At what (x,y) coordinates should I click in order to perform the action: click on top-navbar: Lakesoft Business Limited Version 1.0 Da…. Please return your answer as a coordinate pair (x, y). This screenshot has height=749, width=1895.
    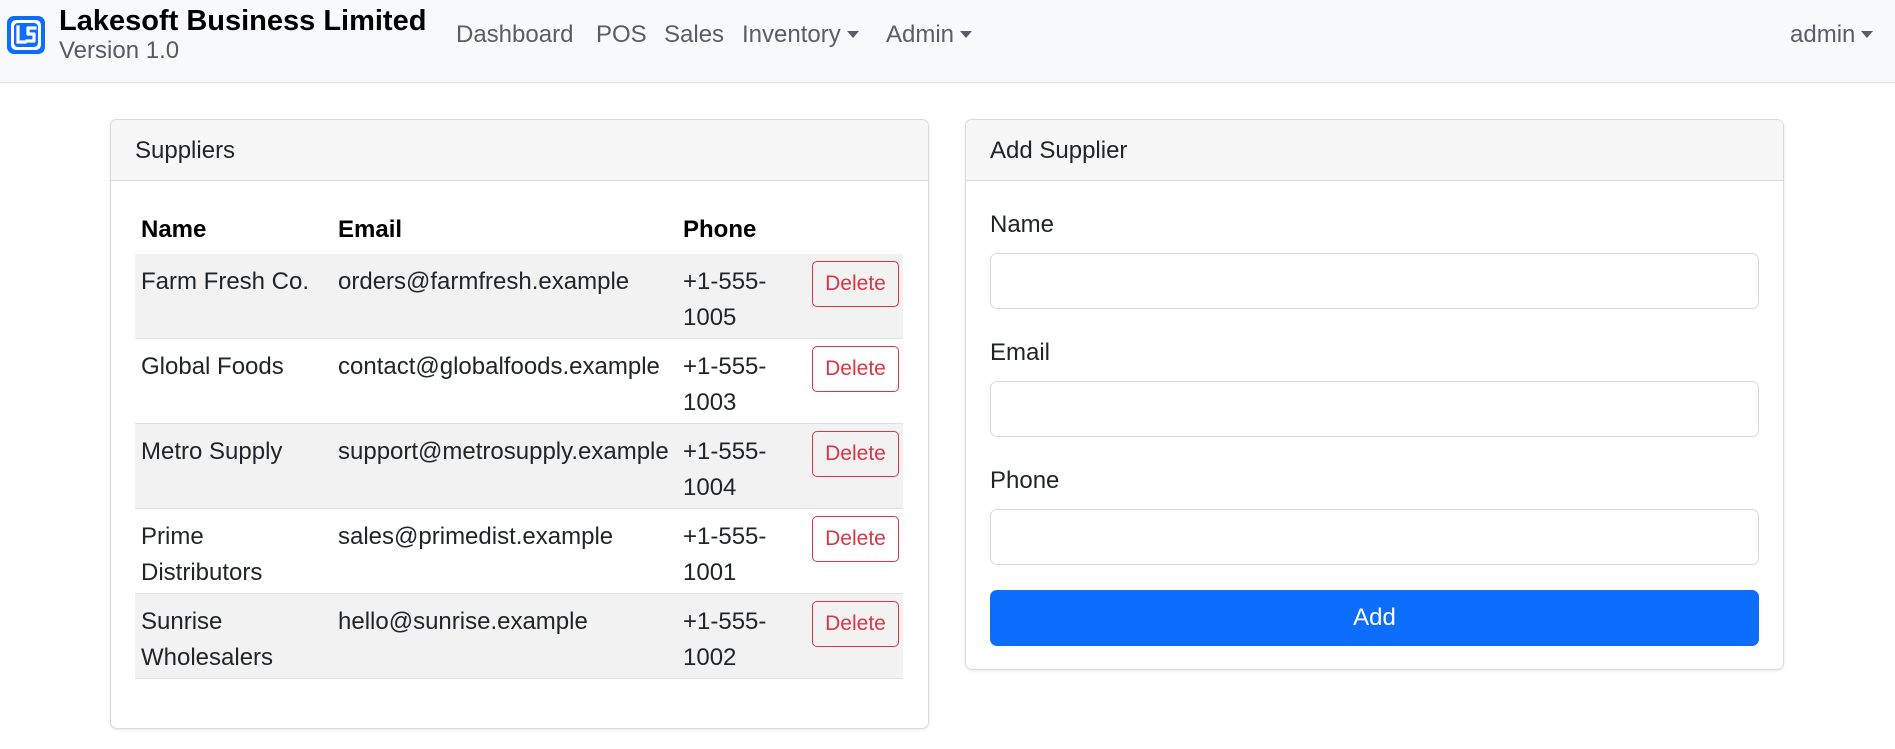
    Looking at the image, I should click on (947, 41).